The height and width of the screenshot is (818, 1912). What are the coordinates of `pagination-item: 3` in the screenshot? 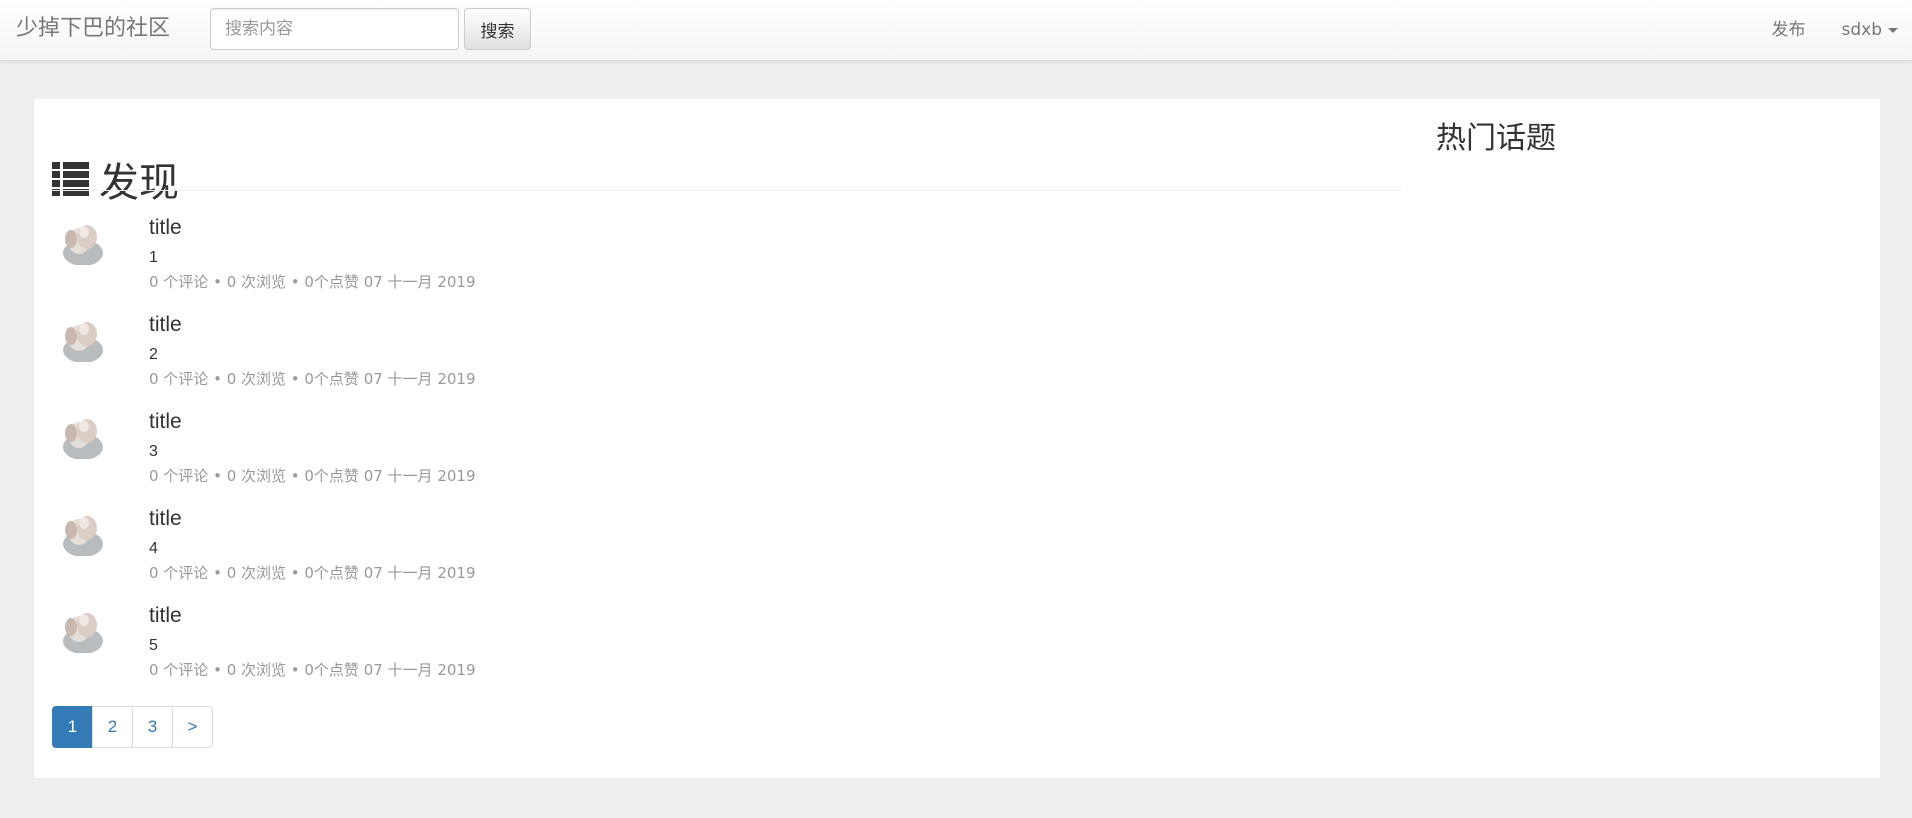 It's located at (152, 727).